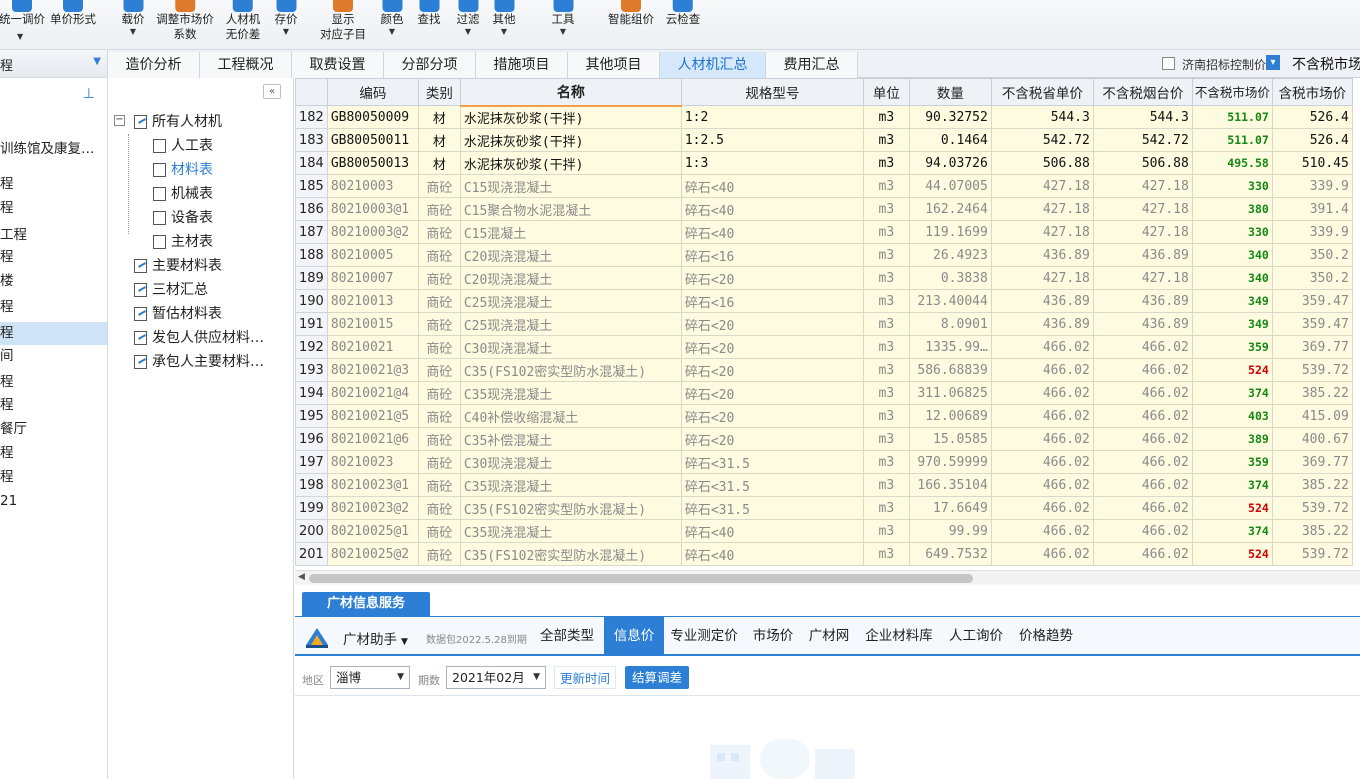 This screenshot has width=1360, height=779. What do you see at coordinates (772, 163) in the screenshot?
I see `spec-cell: 1:3` at bounding box center [772, 163].